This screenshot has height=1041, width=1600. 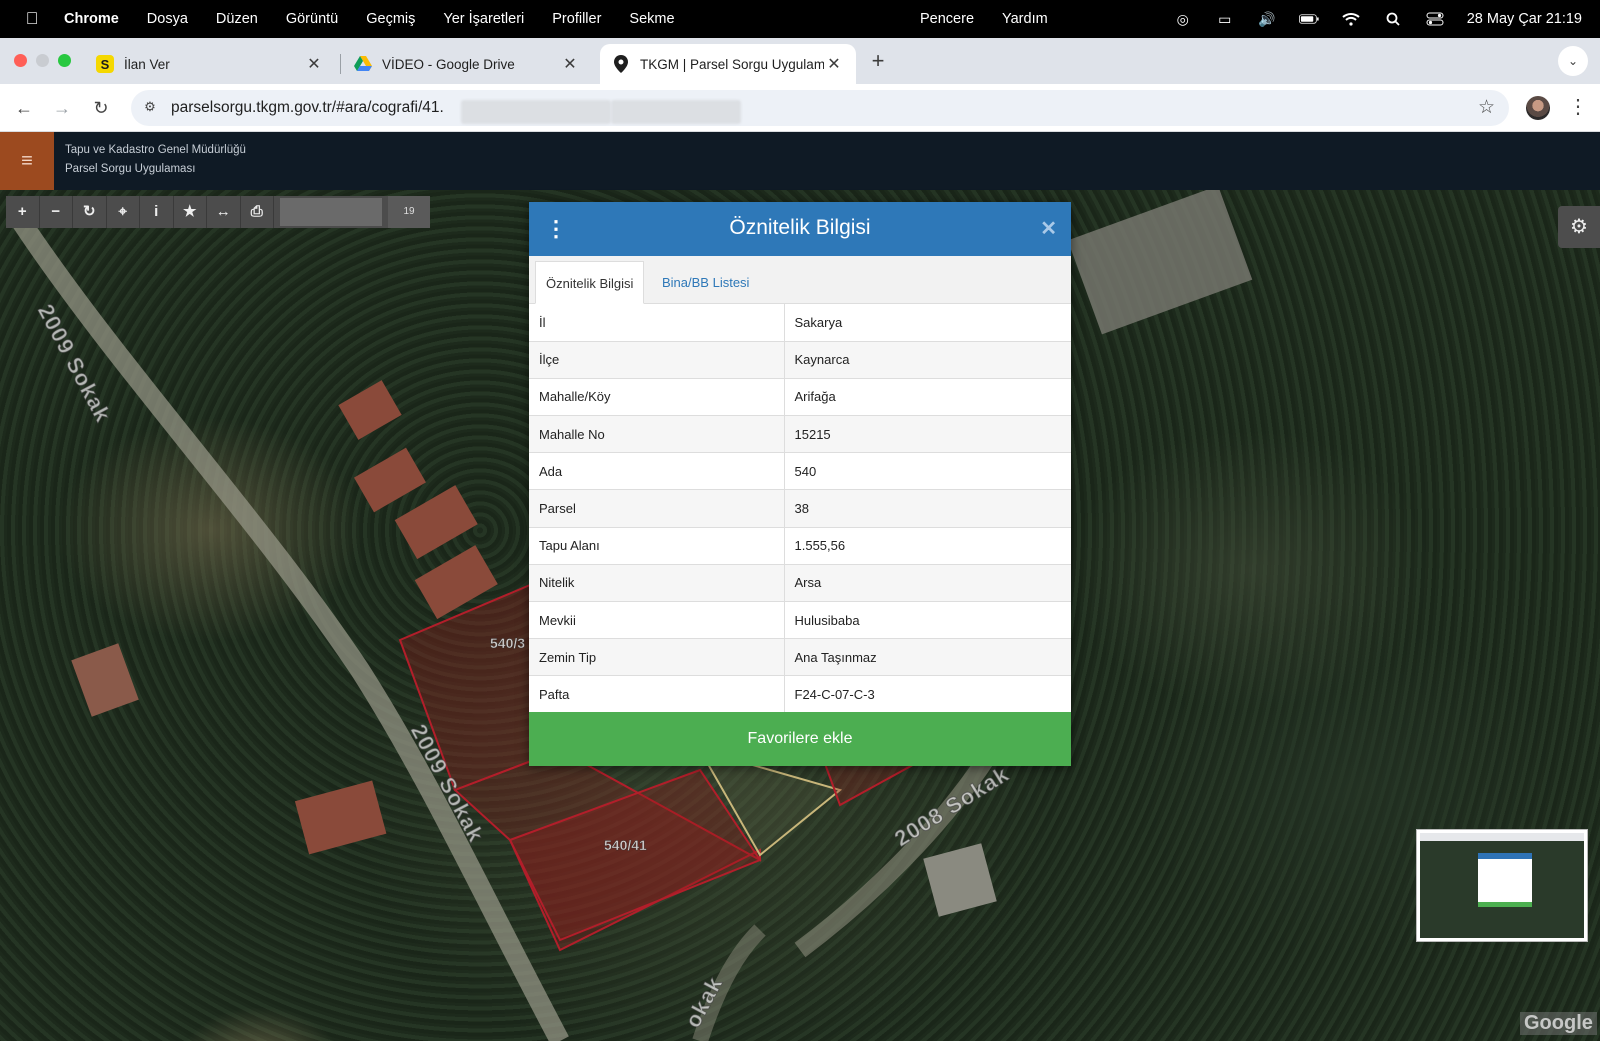 I want to click on attribute-value: Sakarya, so click(x=927, y=323).